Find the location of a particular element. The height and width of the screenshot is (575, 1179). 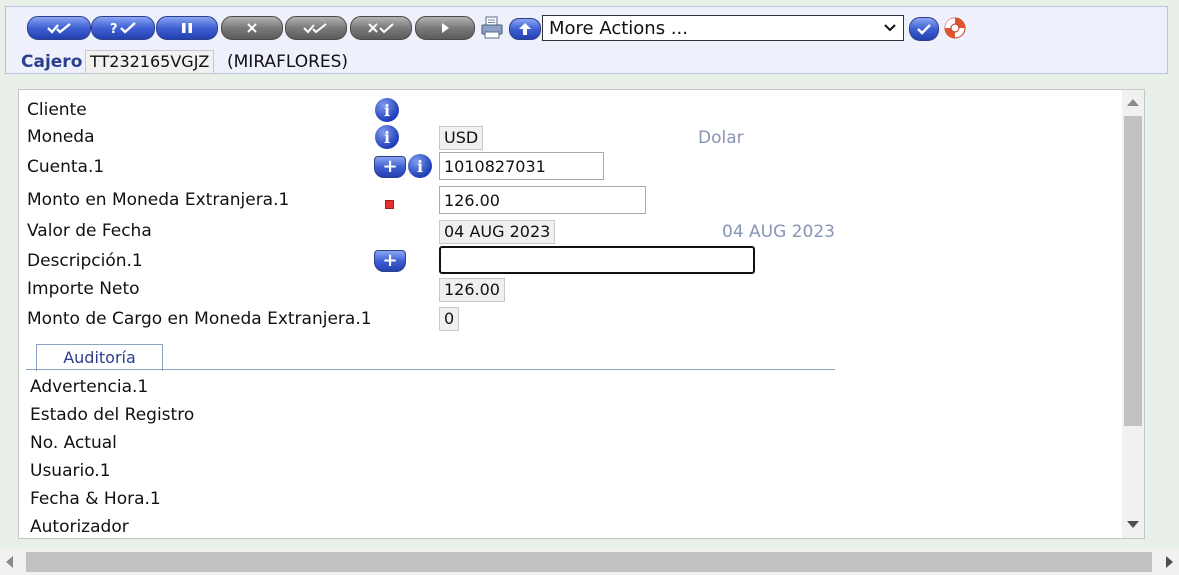

vertical-scrollbar is located at coordinates (1133, 314).